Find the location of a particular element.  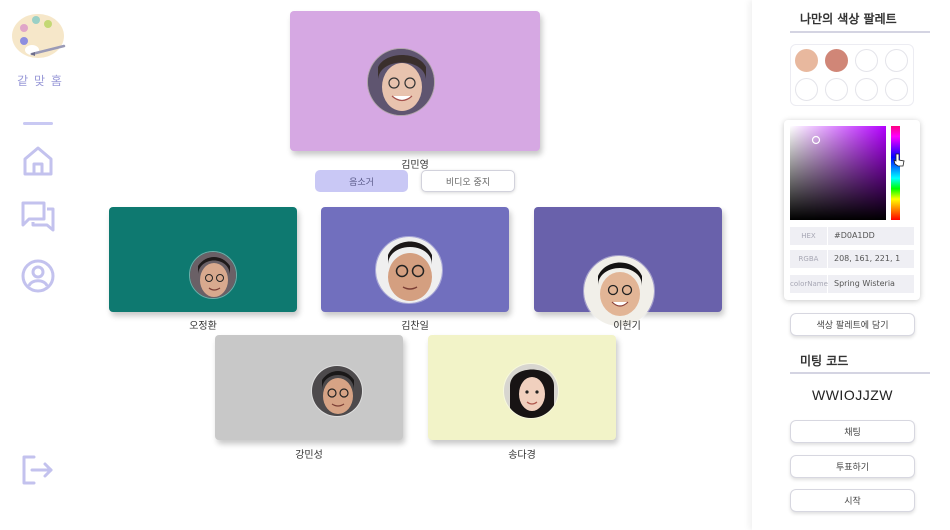

participant-name-label: 강민성 is located at coordinates (309, 455).